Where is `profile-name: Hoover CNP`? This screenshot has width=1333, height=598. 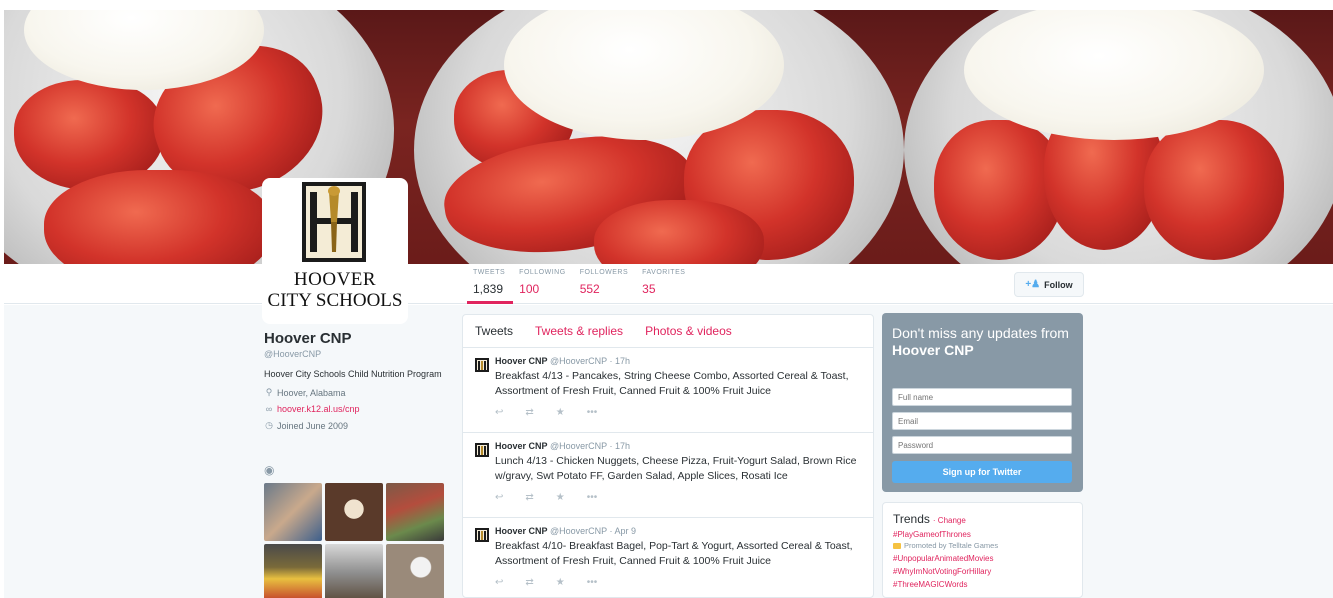
profile-name: Hoover CNP is located at coordinates (356, 338).